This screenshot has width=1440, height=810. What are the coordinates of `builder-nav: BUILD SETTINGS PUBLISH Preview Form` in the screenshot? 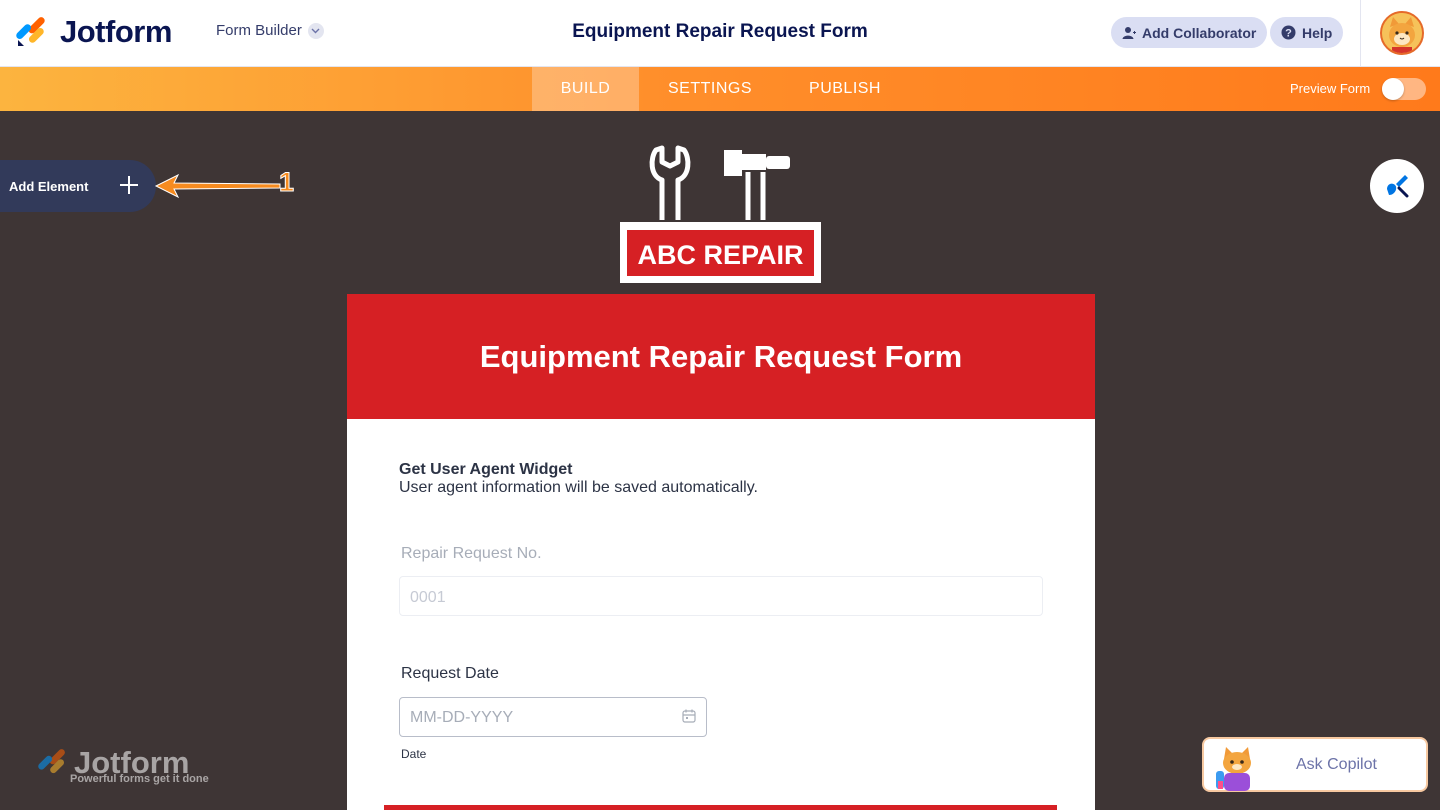 It's located at (720, 89).